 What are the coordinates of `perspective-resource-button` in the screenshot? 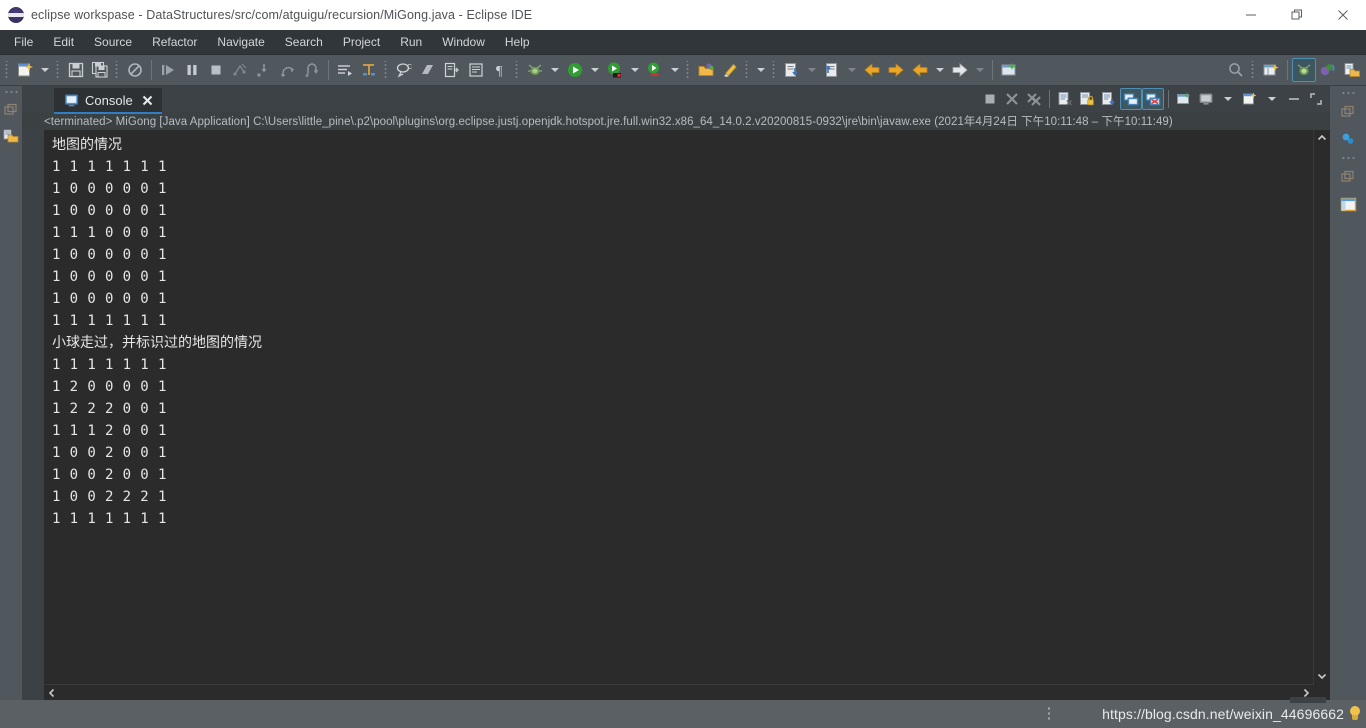 It's located at (1352, 70).